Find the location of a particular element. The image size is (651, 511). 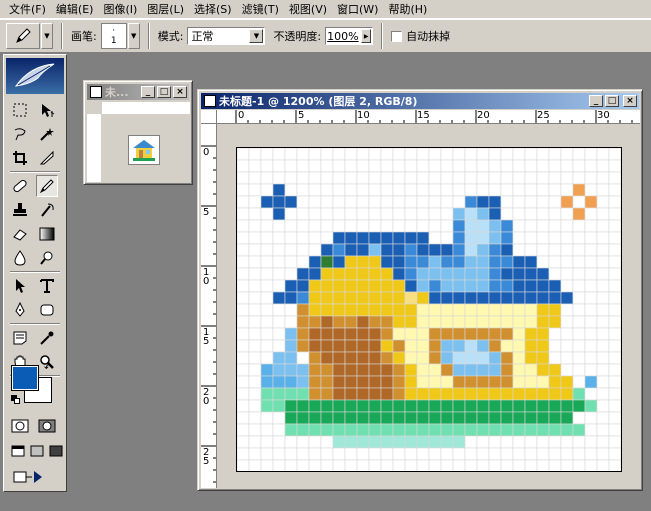

eyedropper-tool is located at coordinates (47, 338).